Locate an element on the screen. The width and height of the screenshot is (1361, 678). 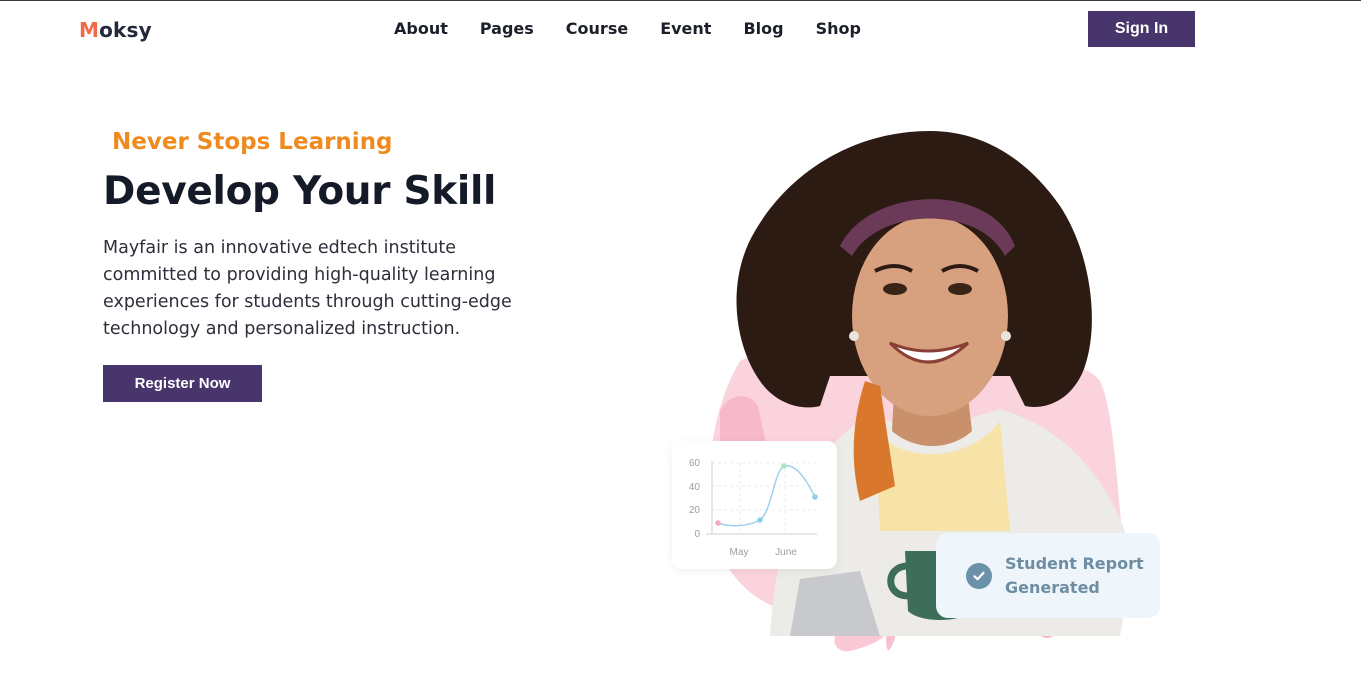
right-eye is located at coordinates (960, 289).